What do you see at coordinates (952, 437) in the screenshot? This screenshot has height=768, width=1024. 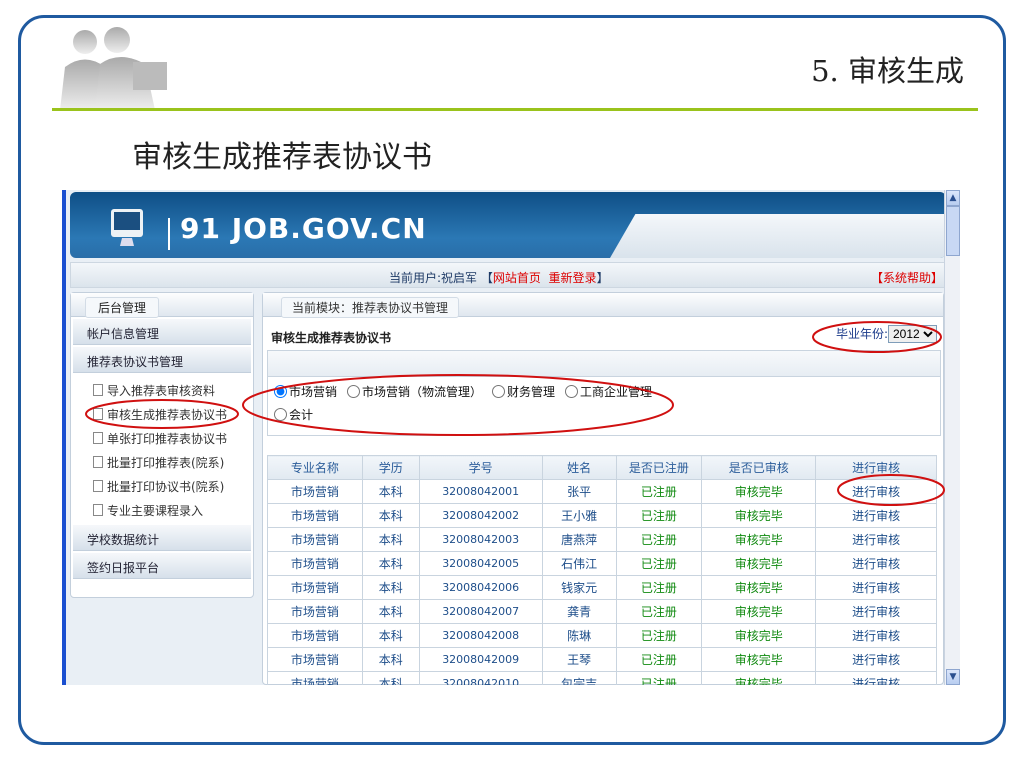 I see `scrollbar: ▲ ▼` at bounding box center [952, 437].